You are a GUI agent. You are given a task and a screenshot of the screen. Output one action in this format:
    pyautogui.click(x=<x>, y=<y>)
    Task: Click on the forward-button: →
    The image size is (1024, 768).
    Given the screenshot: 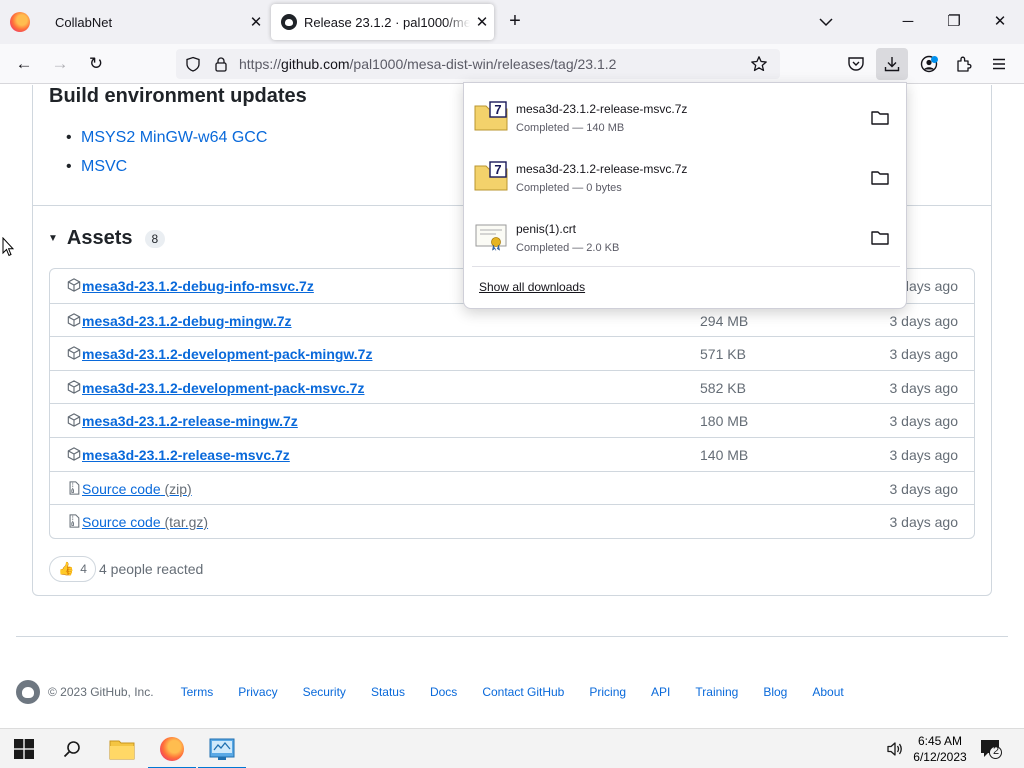 What is the action you would take?
    pyautogui.click(x=60, y=64)
    